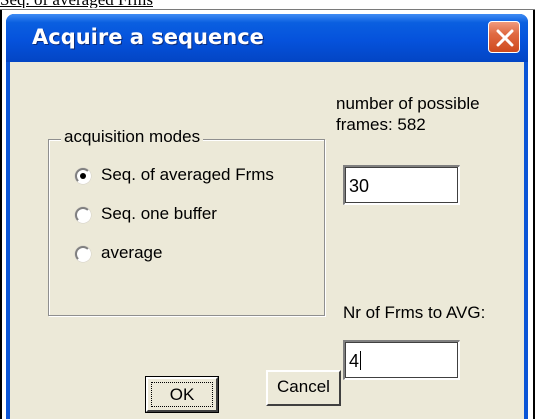  Describe the element at coordinates (408, 103) in the screenshot. I see `possible-frames-line1: number of possible` at that location.